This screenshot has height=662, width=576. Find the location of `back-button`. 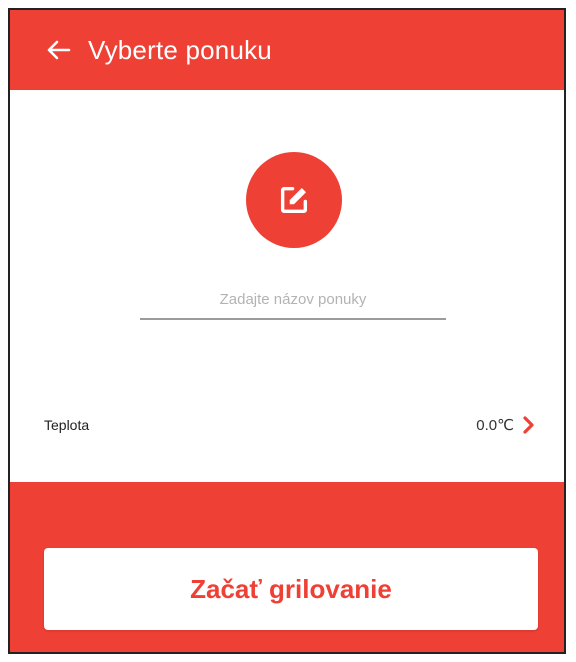

back-button is located at coordinates (58, 50).